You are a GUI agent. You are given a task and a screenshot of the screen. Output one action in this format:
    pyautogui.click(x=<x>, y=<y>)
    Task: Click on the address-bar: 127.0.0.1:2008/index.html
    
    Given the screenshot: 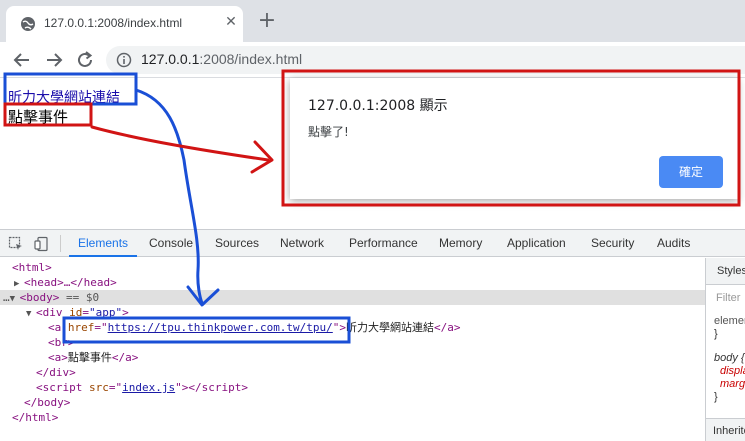 What is the action you would take?
    pyautogui.click(x=425, y=60)
    